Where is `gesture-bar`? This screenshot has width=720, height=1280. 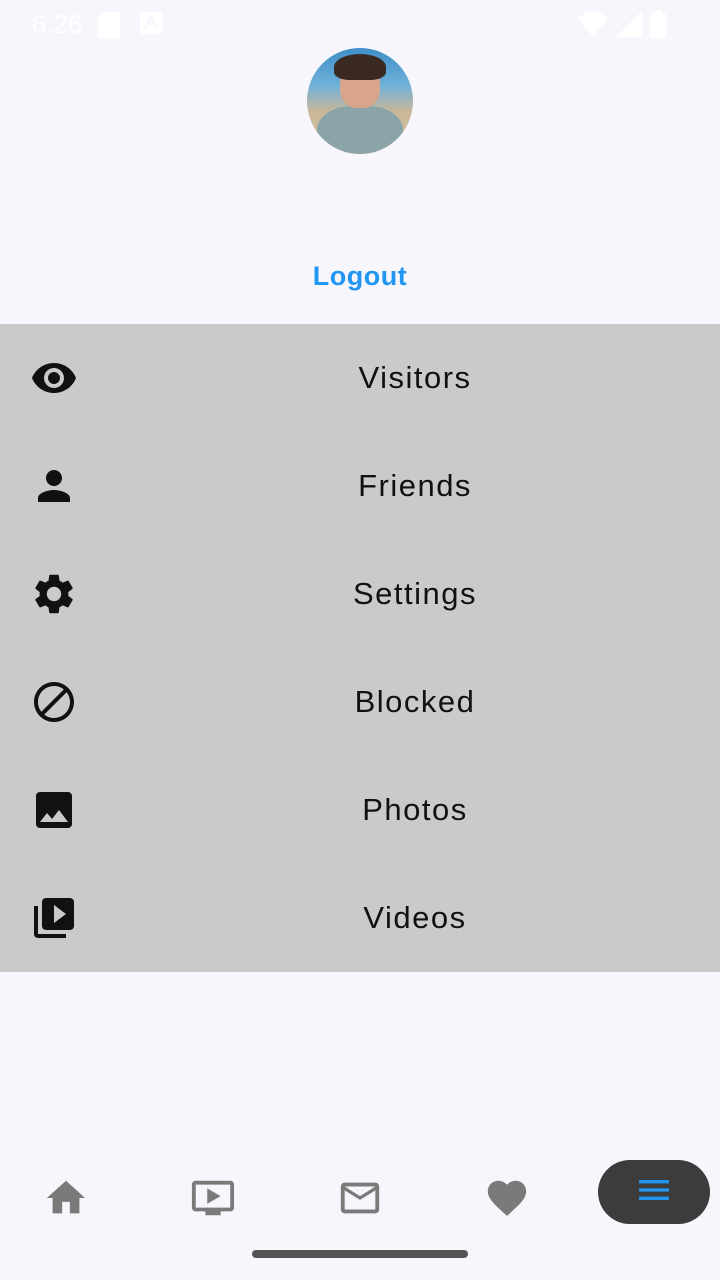
gesture-bar is located at coordinates (360, 1254).